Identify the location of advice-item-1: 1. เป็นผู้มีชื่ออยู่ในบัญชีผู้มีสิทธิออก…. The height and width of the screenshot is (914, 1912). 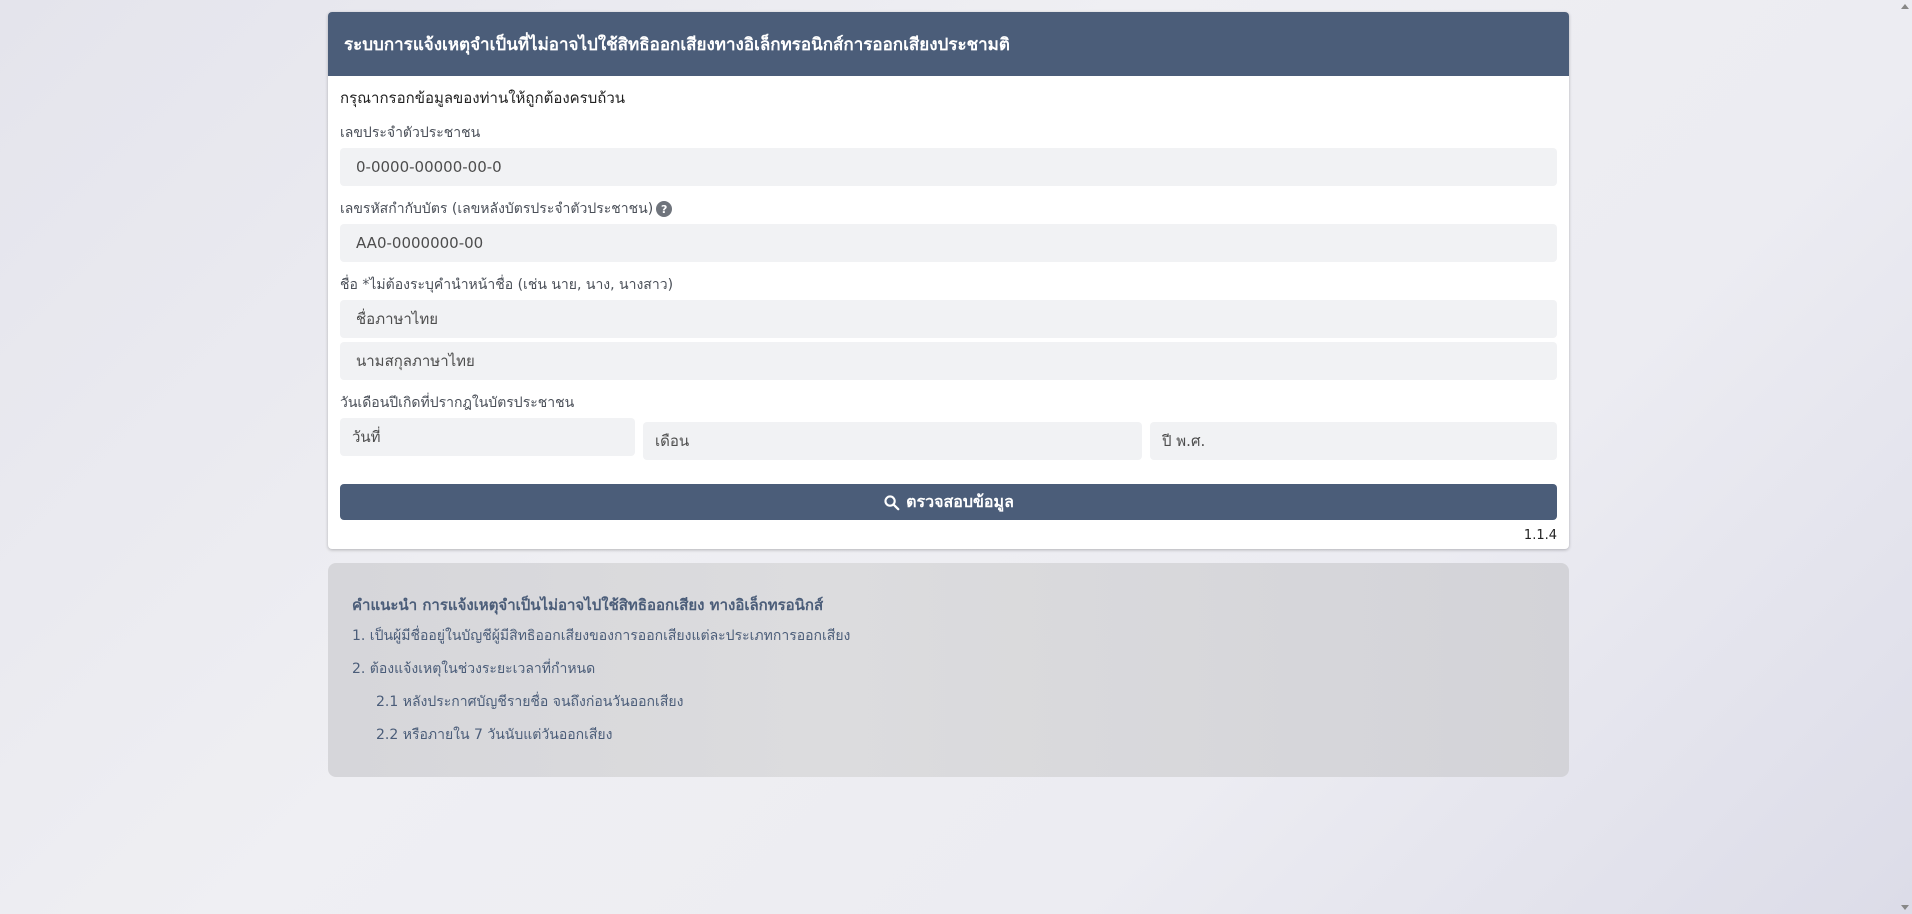
(601, 636).